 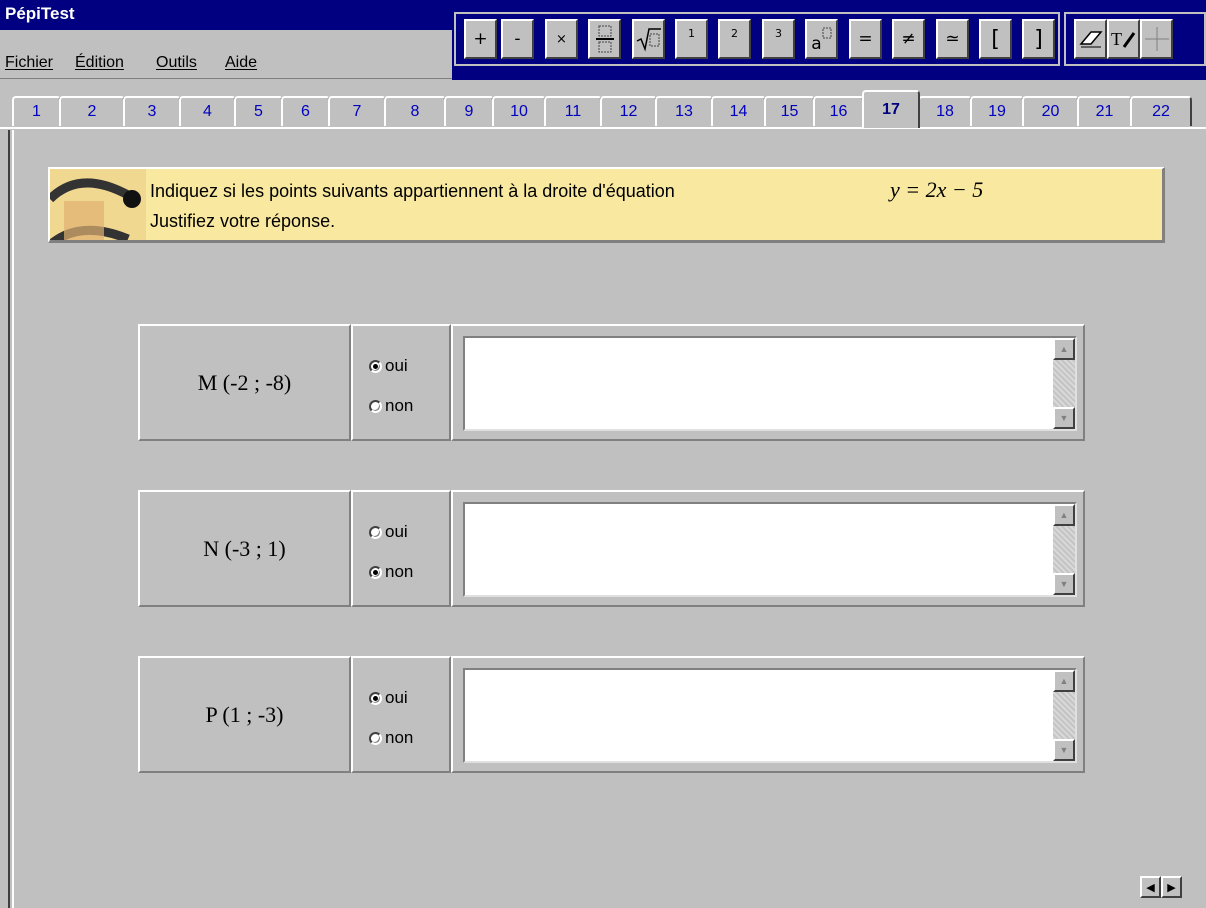 What do you see at coordinates (684, 111) in the screenshot?
I see `tab-13: 13` at bounding box center [684, 111].